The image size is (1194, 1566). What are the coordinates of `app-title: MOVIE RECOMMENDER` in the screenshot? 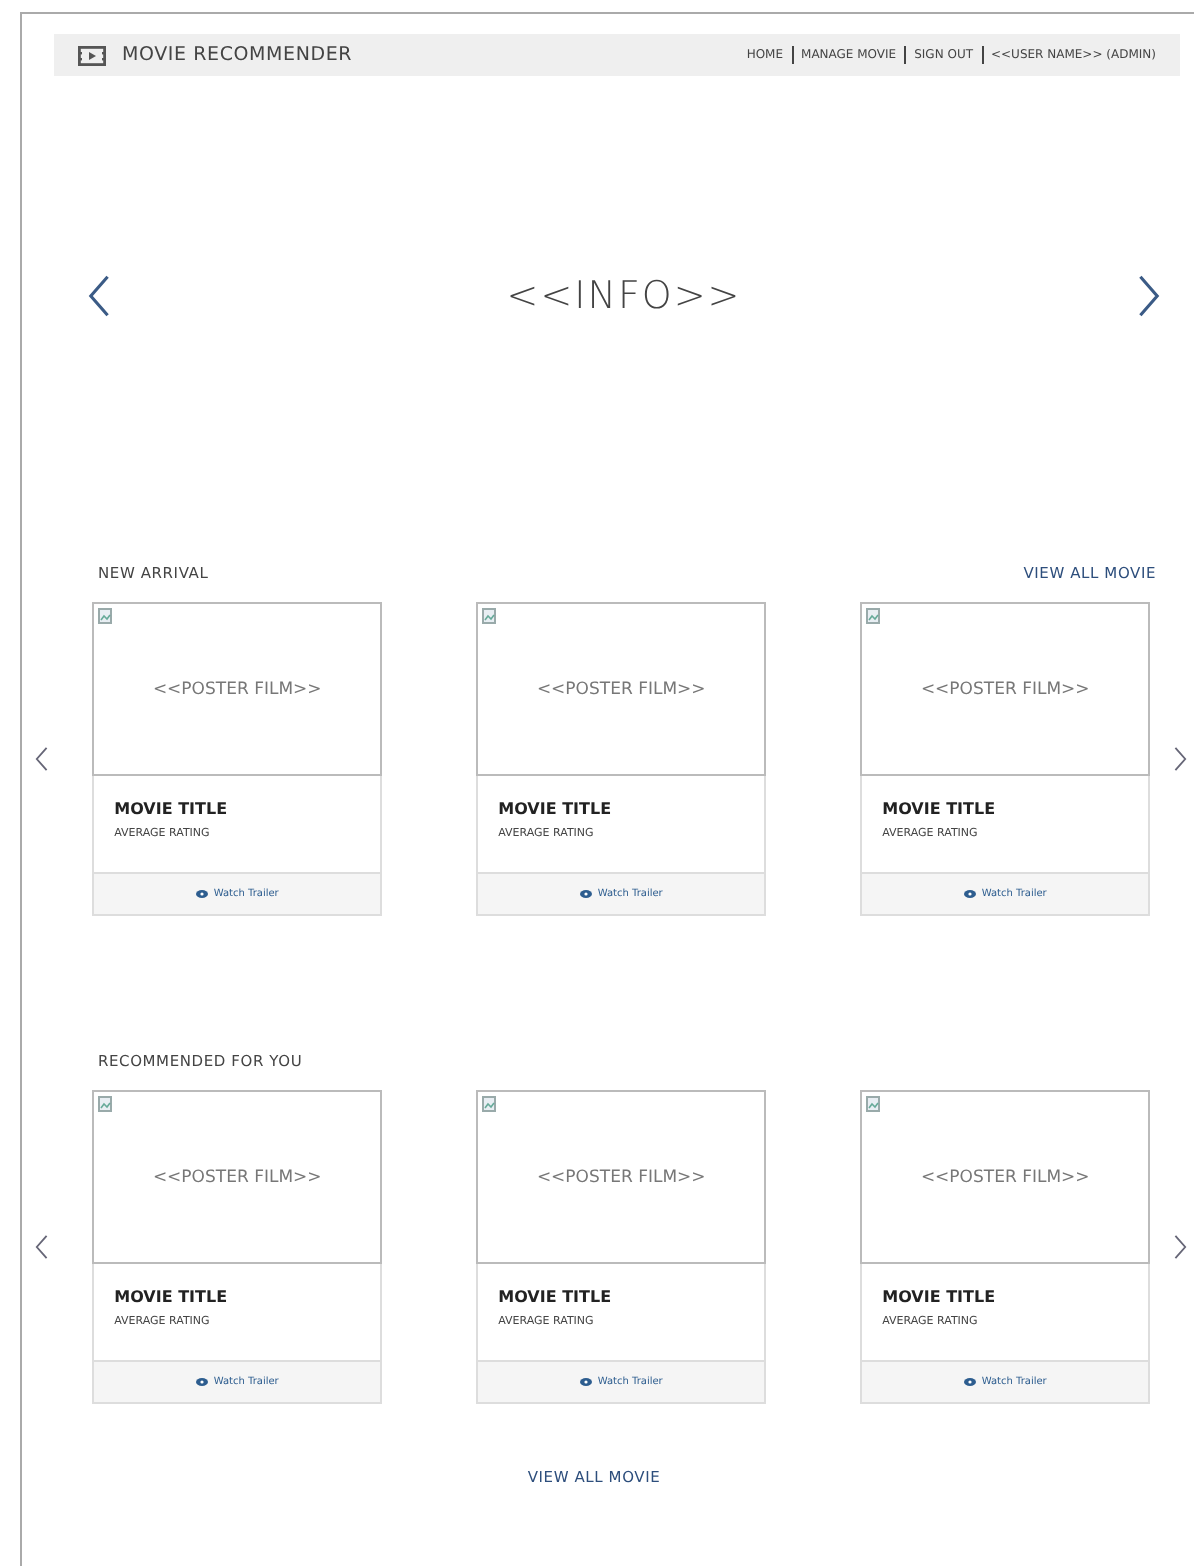 It's located at (237, 55).